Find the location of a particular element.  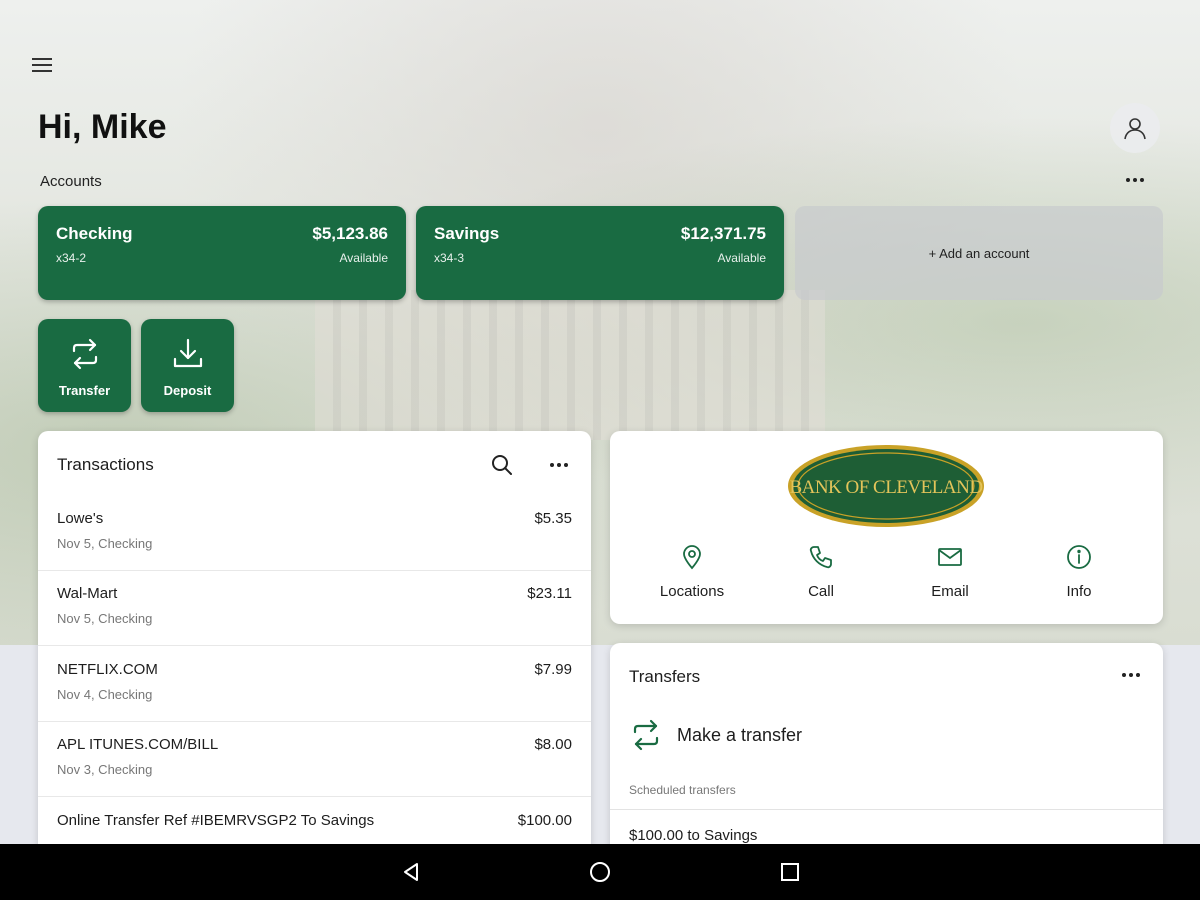

make-transfer-button: Make a transfer is located at coordinates (715, 735).